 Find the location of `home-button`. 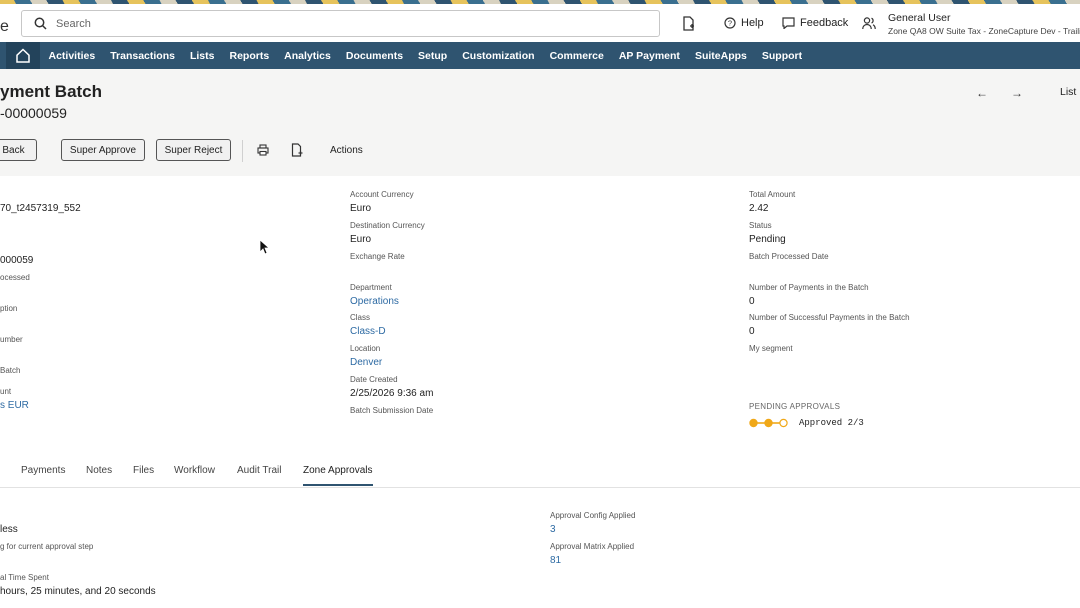

home-button is located at coordinates (23, 55).